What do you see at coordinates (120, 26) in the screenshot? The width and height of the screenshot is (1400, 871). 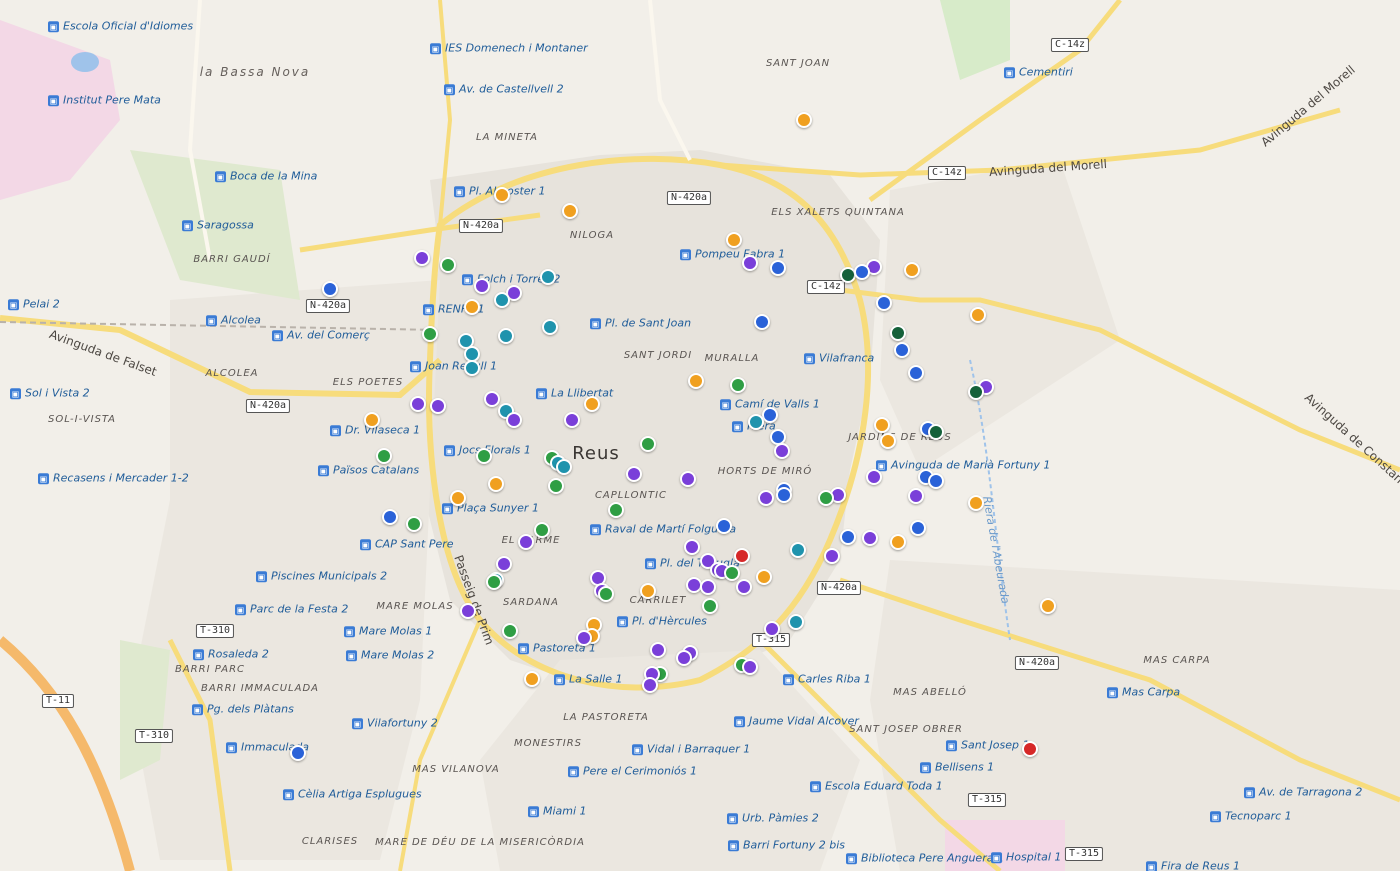 I see `bus-stop-label: ▣ Escola Oficial d'Idiomes` at bounding box center [120, 26].